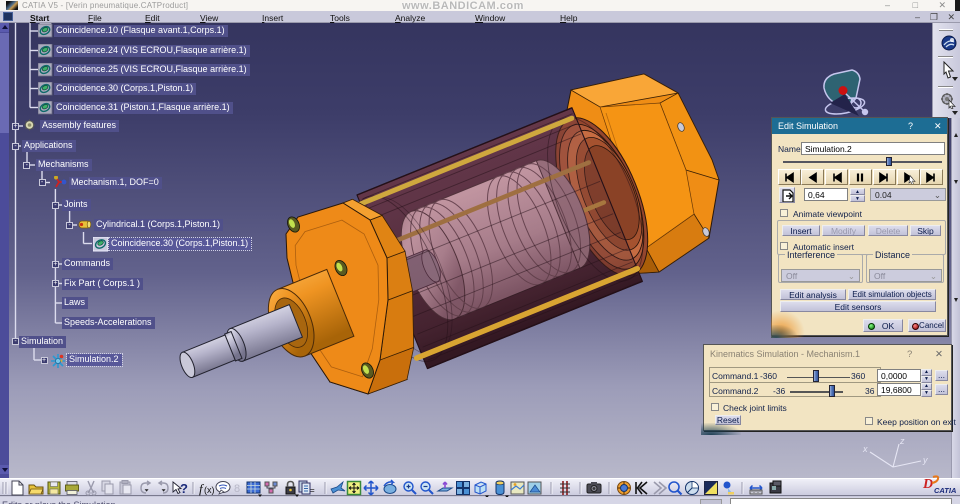 The height and width of the screenshot is (504, 960). Describe the element at coordinates (237, 489) in the screenshot. I see `svg-text: 8` at that location.